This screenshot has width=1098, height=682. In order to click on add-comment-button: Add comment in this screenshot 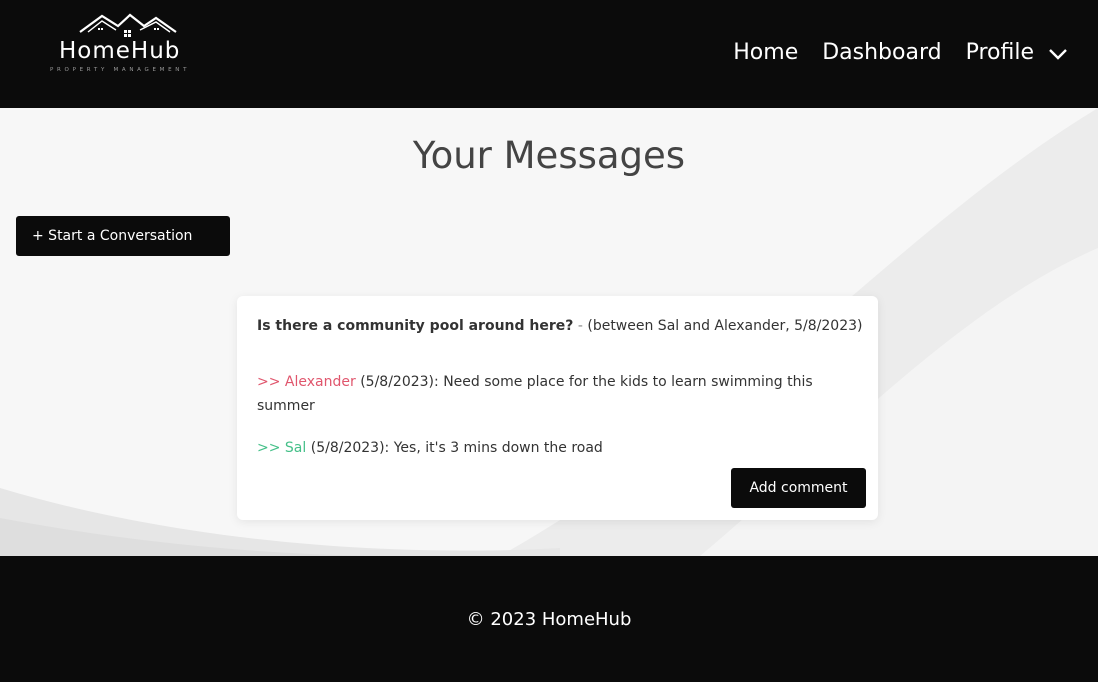, I will do `click(798, 488)`.